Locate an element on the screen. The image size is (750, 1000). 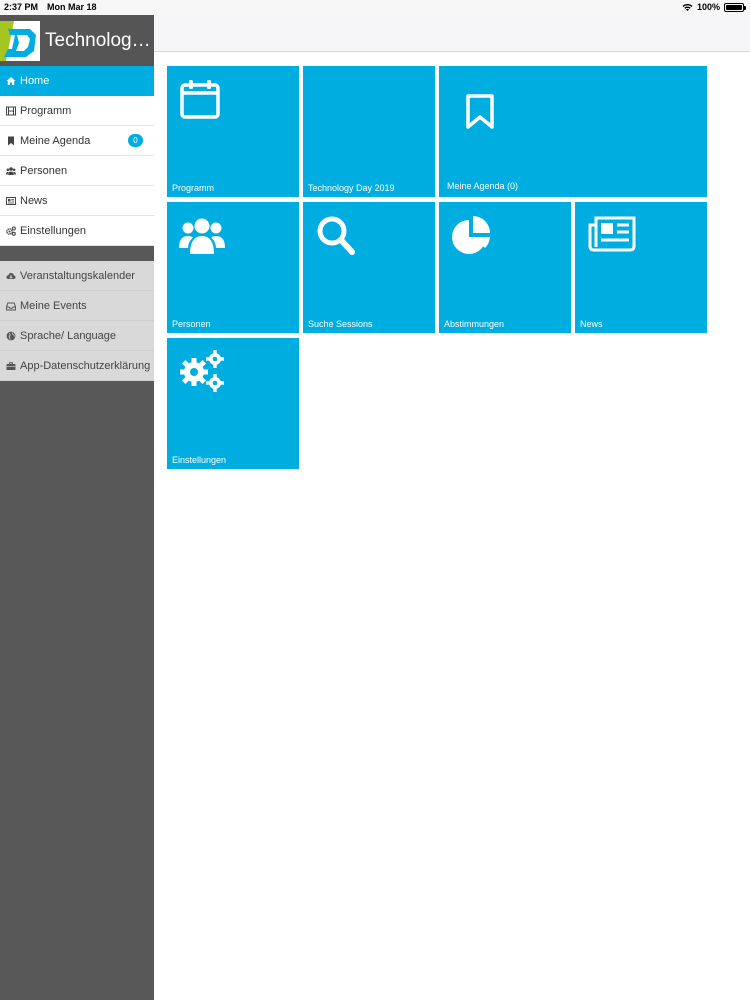
tile-news: News is located at coordinates (641, 267).